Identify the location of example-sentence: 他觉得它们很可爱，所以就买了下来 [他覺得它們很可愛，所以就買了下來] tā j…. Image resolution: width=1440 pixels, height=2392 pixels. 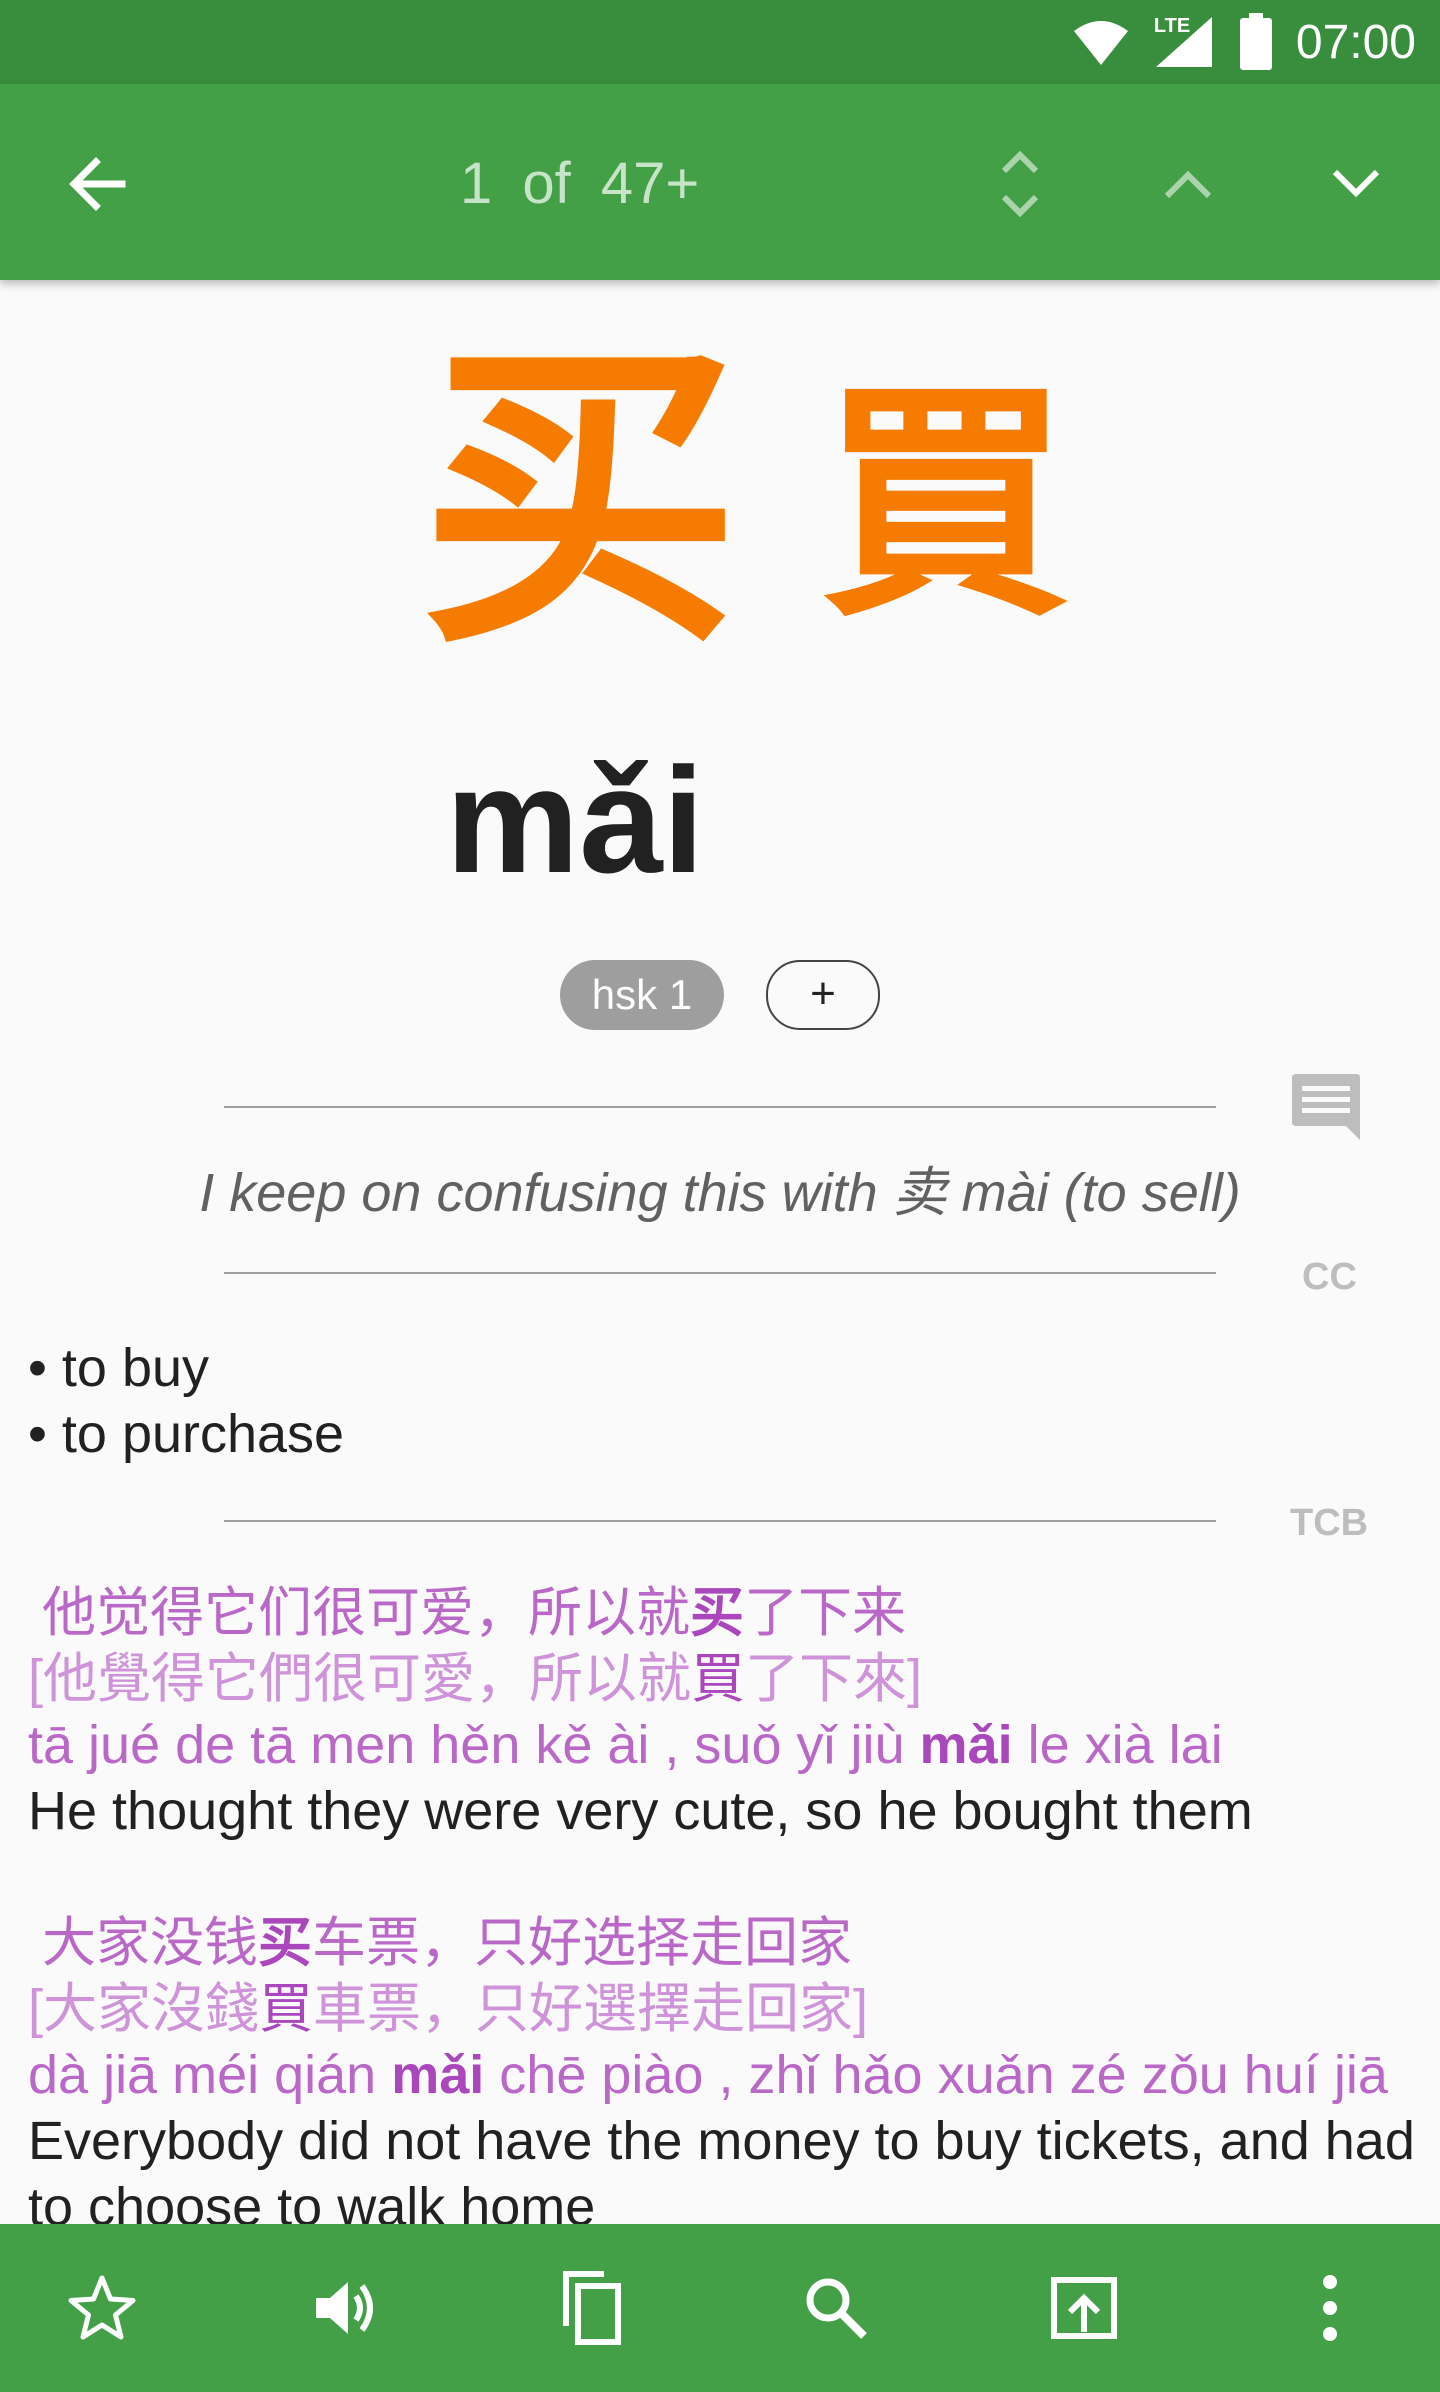
(728, 1712).